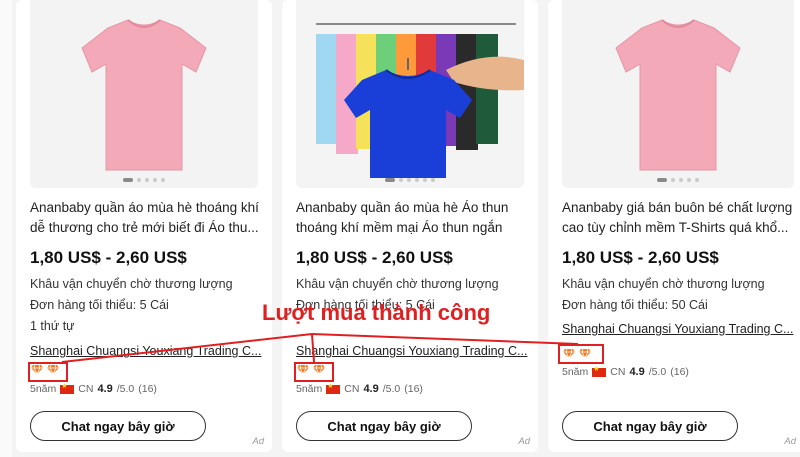  Describe the element at coordinates (99, 305) in the screenshot. I see `min-order: Đơn hàng tối thiểu: 5 Cái` at that location.